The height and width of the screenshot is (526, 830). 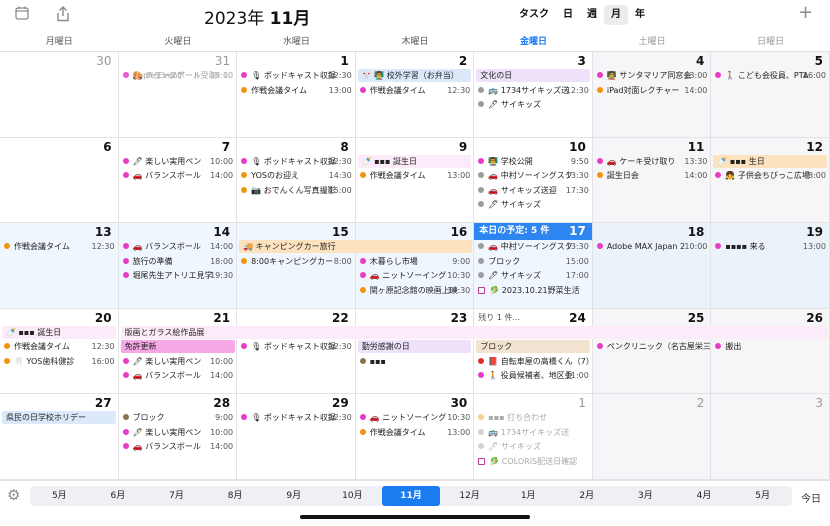 What do you see at coordinates (533, 347) in the screenshot?
I see `all-day-event: ブロック` at bounding box center [533, 347].